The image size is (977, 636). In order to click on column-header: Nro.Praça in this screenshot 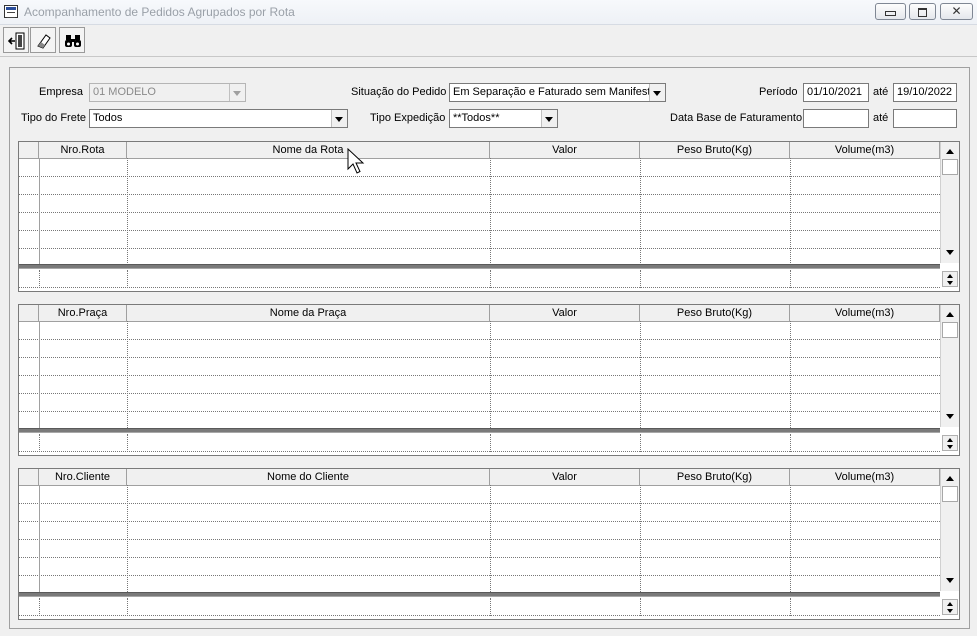, I will do `click(83, 313)`.